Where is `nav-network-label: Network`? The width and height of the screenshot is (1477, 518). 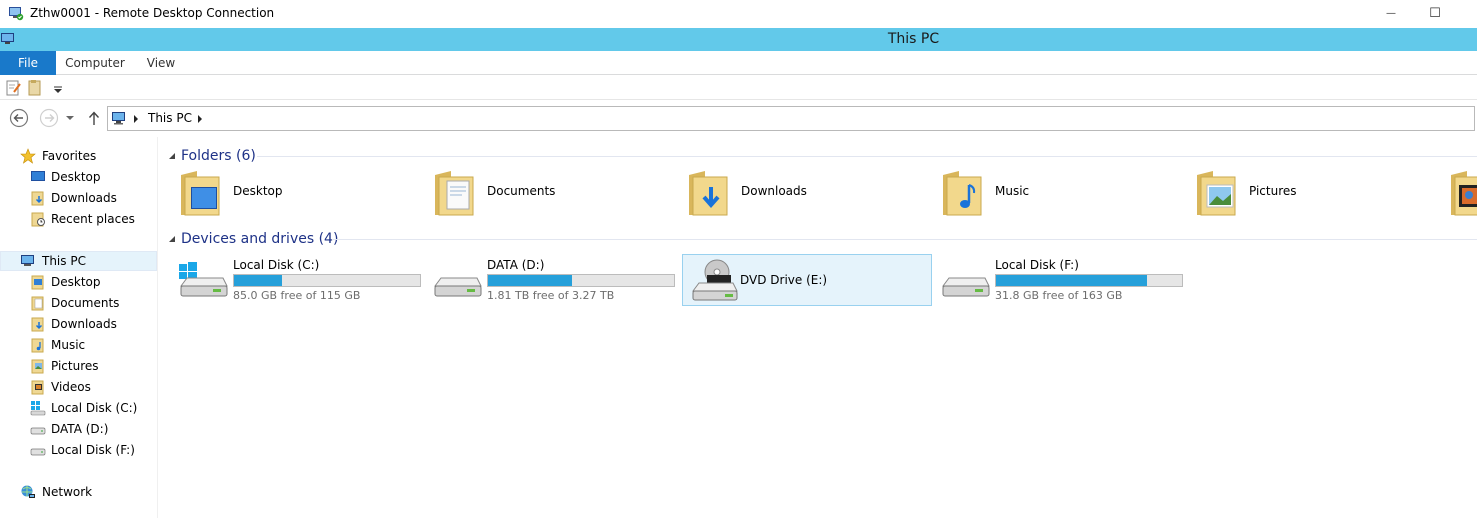 nav-network-label: Network is located at coordinates (67, 492).